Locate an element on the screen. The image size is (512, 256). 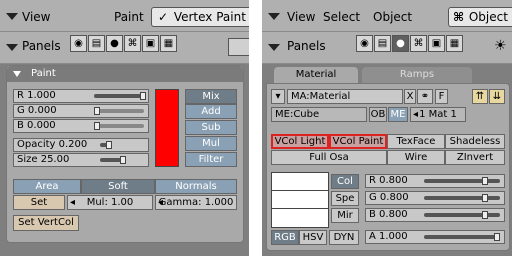
mode-selector: ⌘ Object is located at coordinates (480, 17).